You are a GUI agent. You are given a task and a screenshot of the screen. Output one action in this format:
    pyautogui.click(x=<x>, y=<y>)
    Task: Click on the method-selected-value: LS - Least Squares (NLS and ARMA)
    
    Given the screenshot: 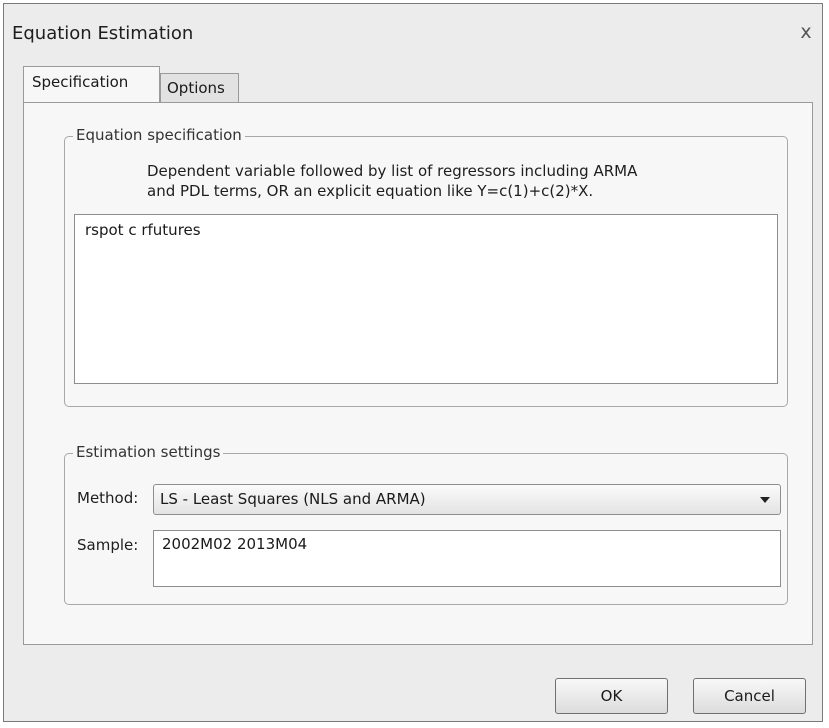 What is the action you would take?
    pyautogui.click(x=293, y=499)
    